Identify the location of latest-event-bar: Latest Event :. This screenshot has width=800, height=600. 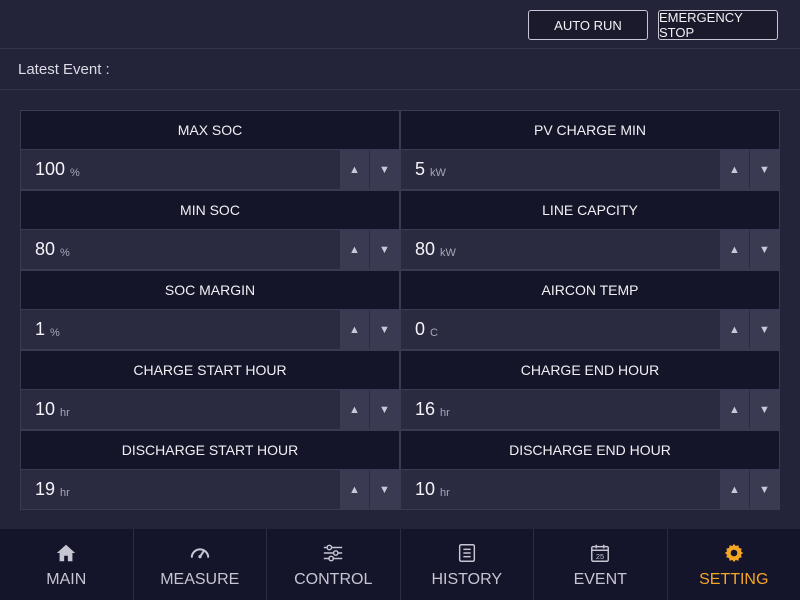
(400, 70).